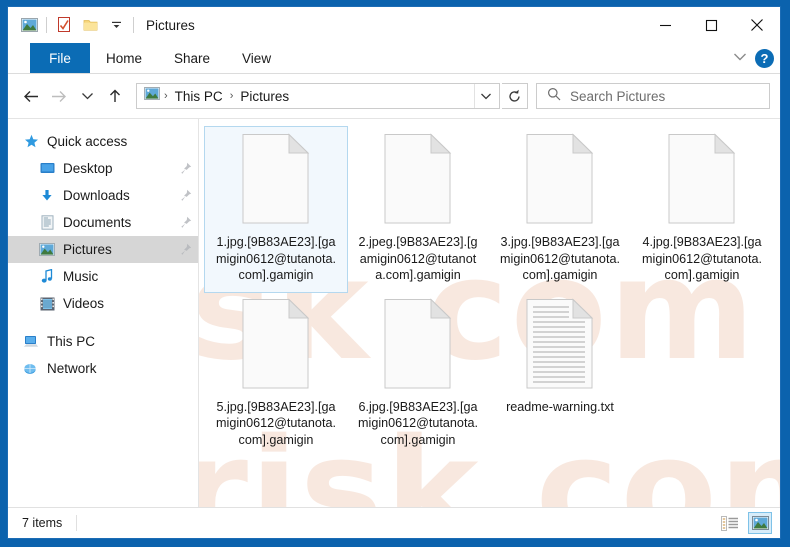 This screenshot has height=547, width=790. What do you see at coordinates (256, 58) in the screenshot?
I see `tab-view: View` at bounding box center [256, 58].